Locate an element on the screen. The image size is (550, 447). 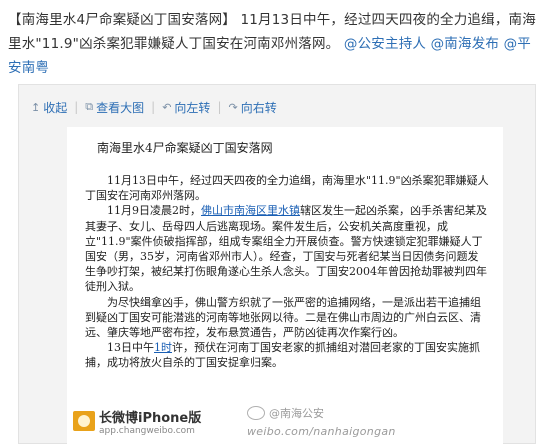
rotate-left-icon: ↶ is located at coordinates (167, 107).